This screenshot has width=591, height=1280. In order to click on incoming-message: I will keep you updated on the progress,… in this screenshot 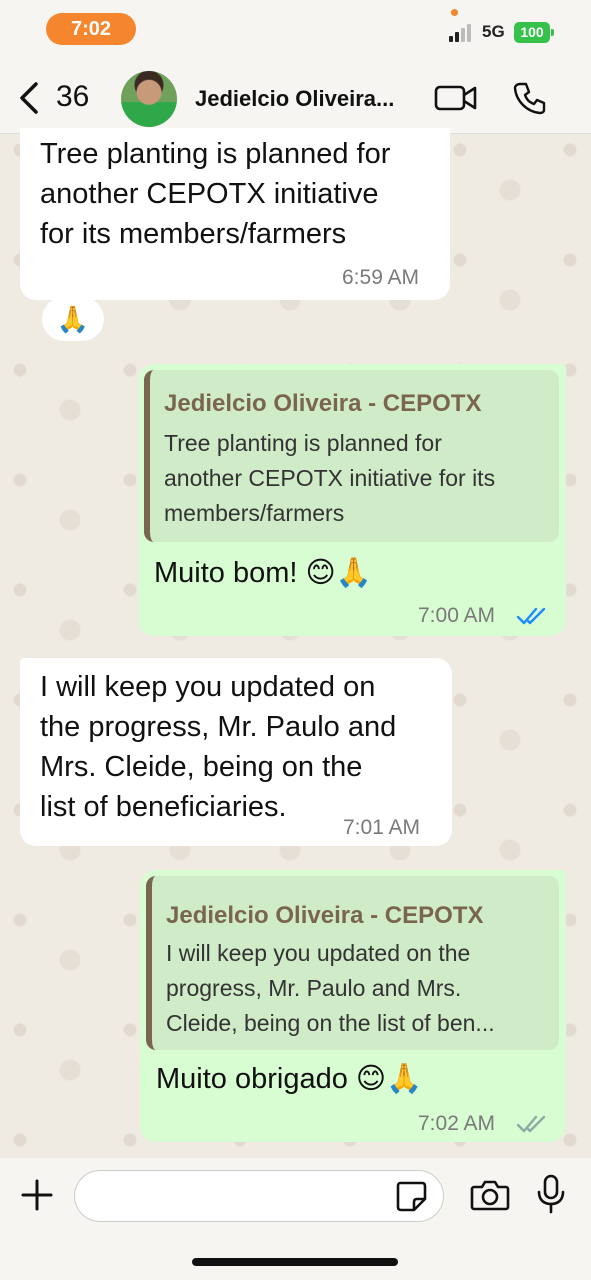, I will do `click(236, 752)`.